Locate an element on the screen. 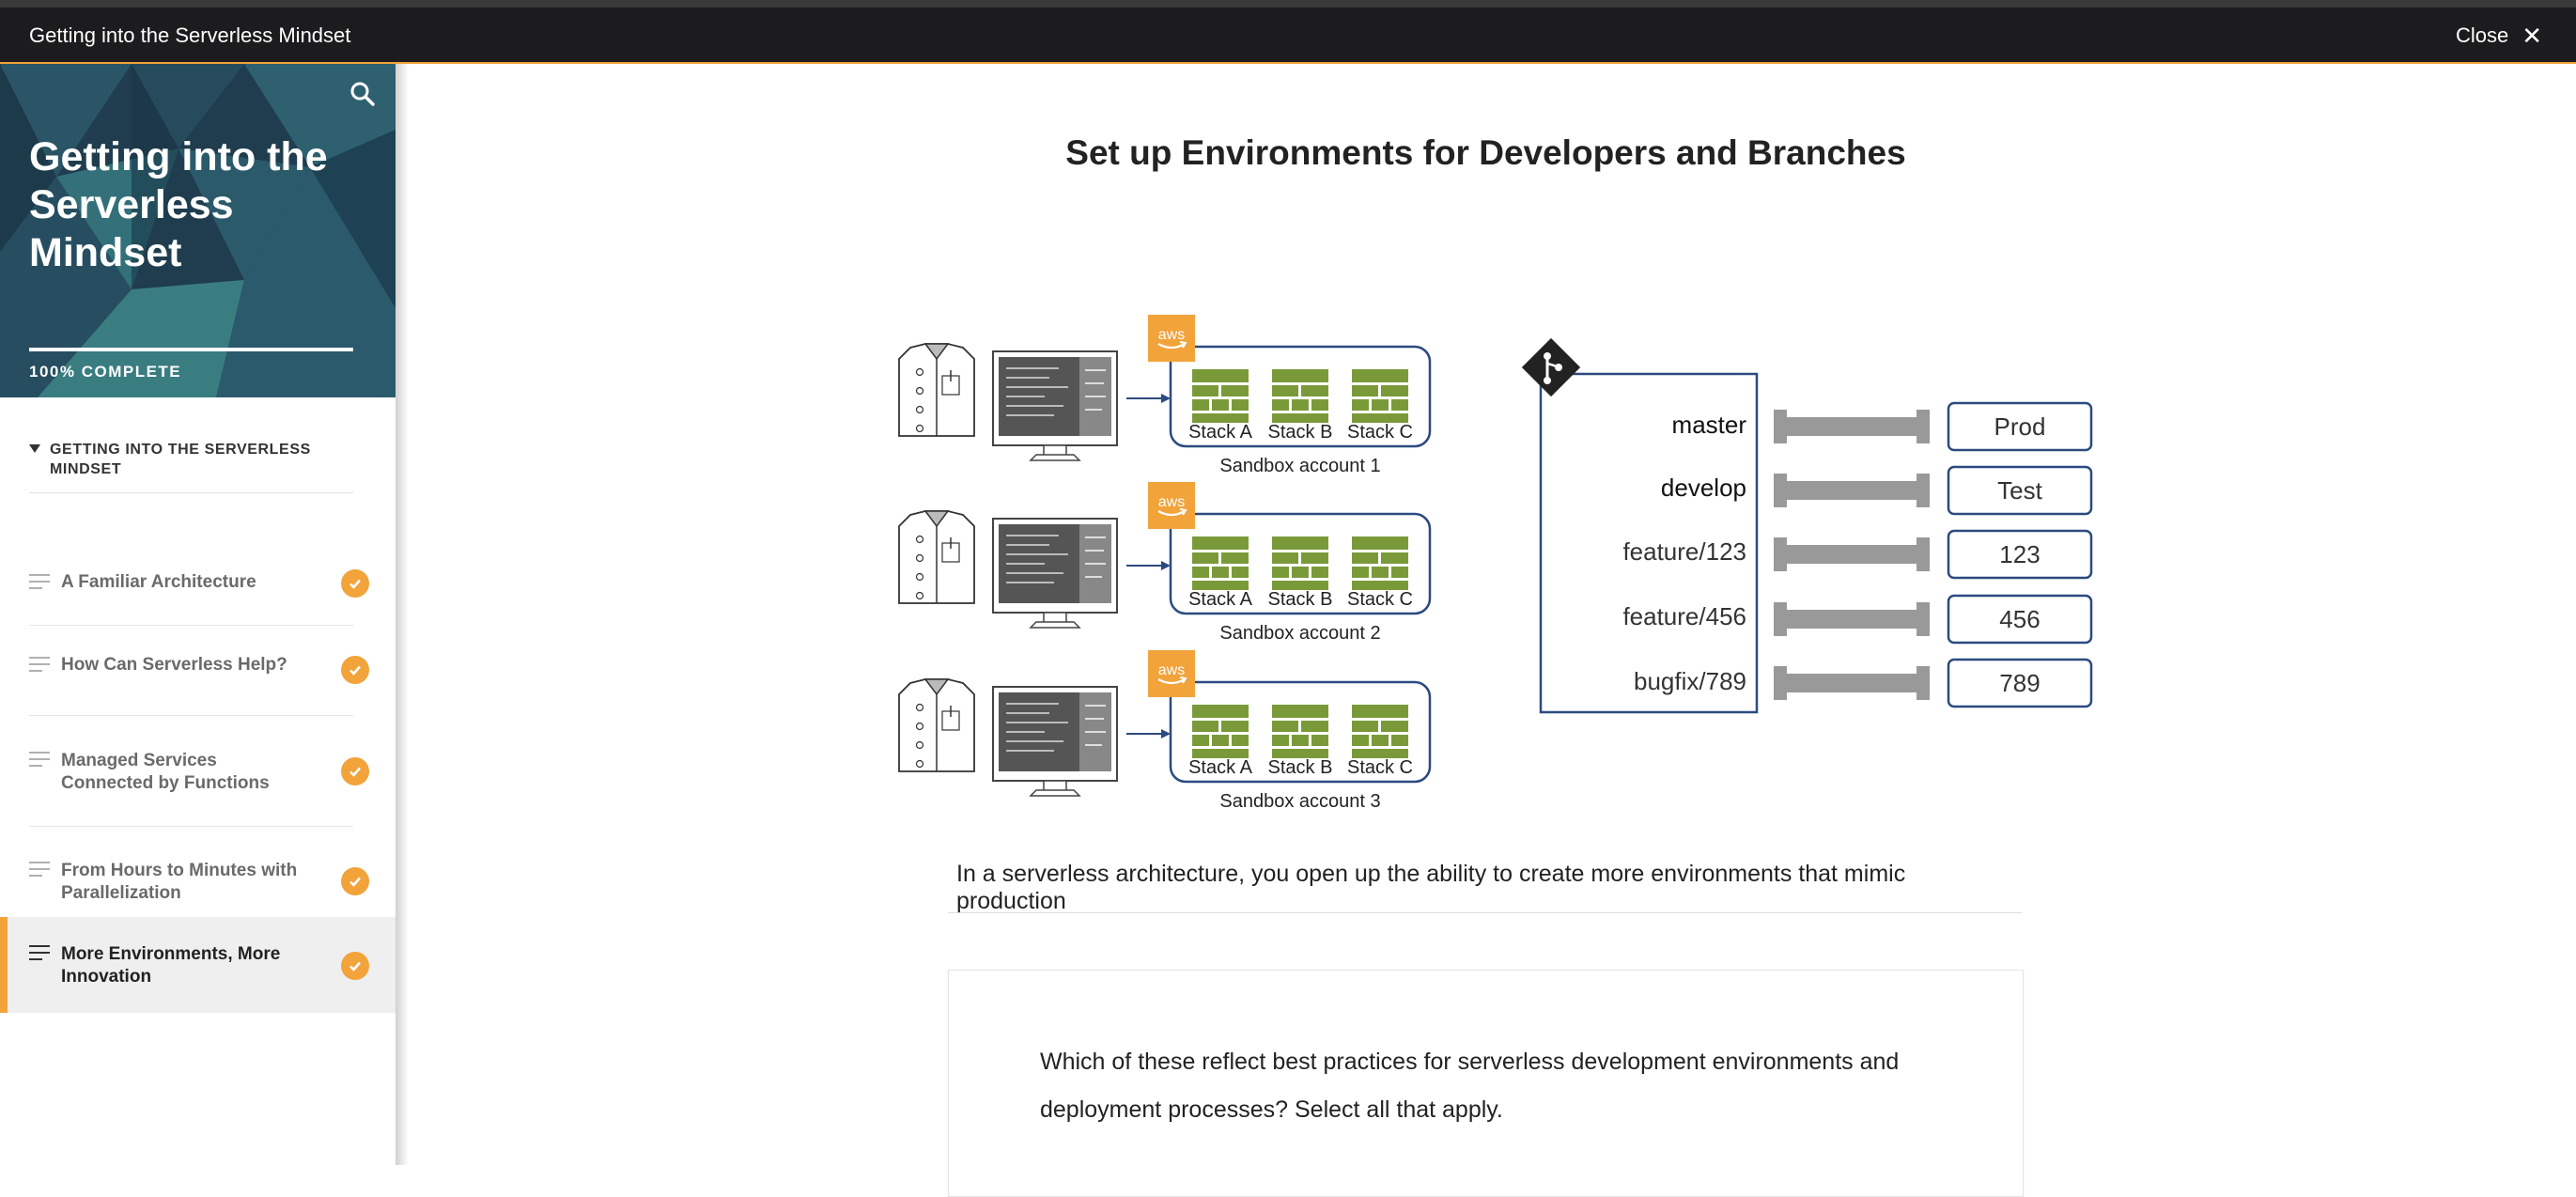  account-label: Sandbox account 2 is located at coordinates (1299, 633).